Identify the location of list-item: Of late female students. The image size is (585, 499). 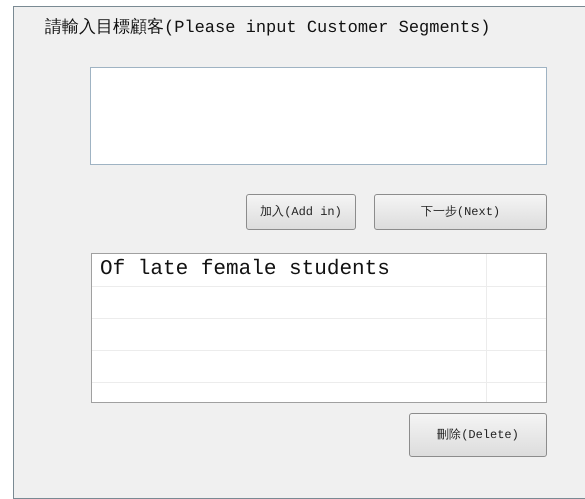
(245, 270).